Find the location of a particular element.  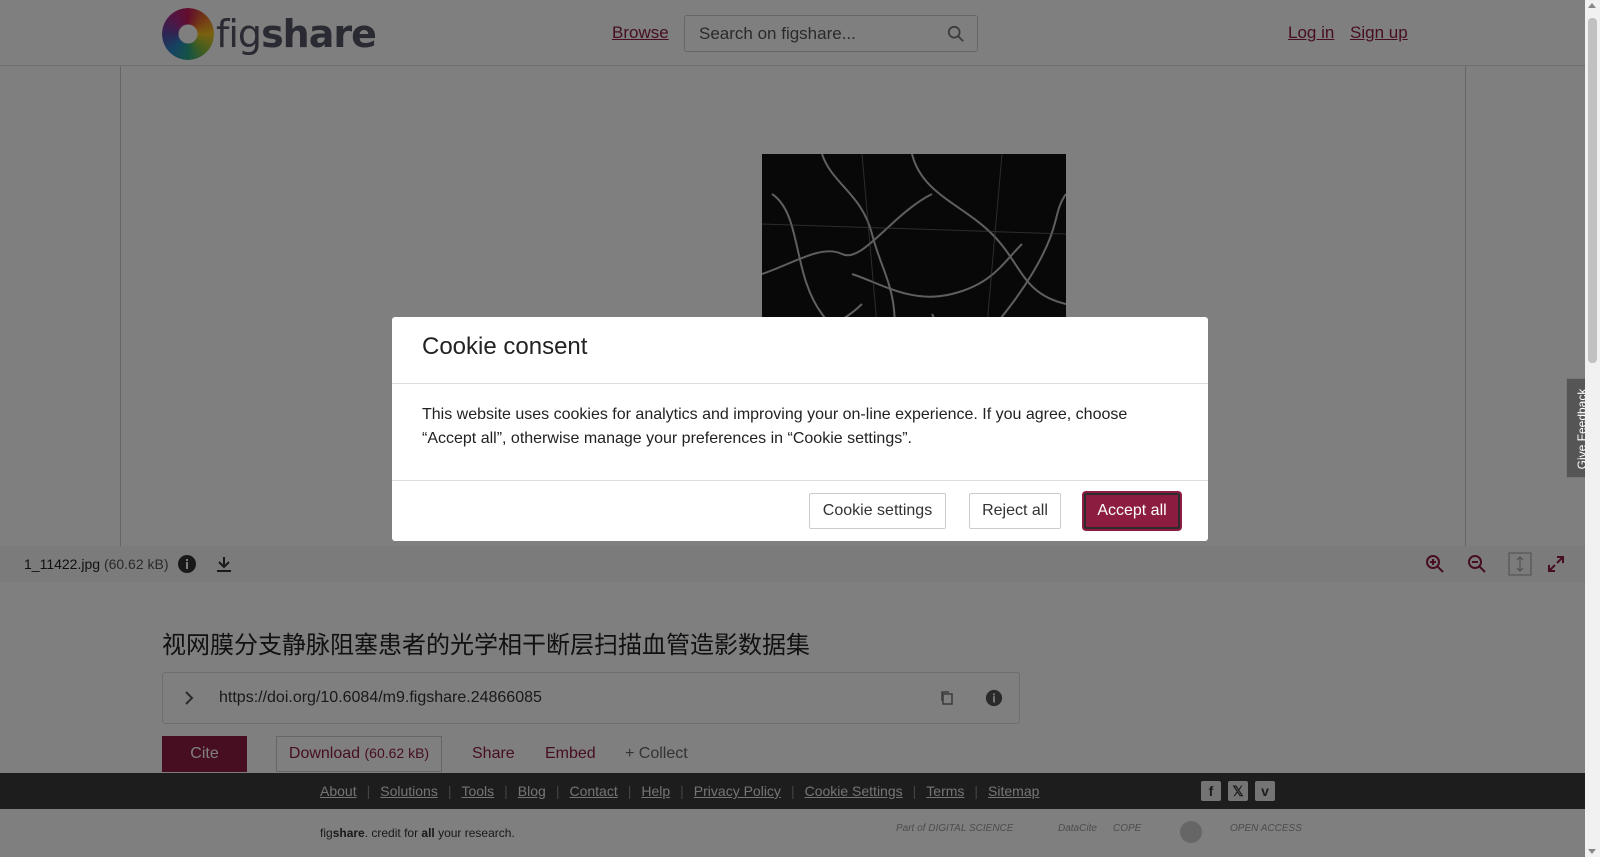

scroll-thumb is located at coordinates (1592, 190).